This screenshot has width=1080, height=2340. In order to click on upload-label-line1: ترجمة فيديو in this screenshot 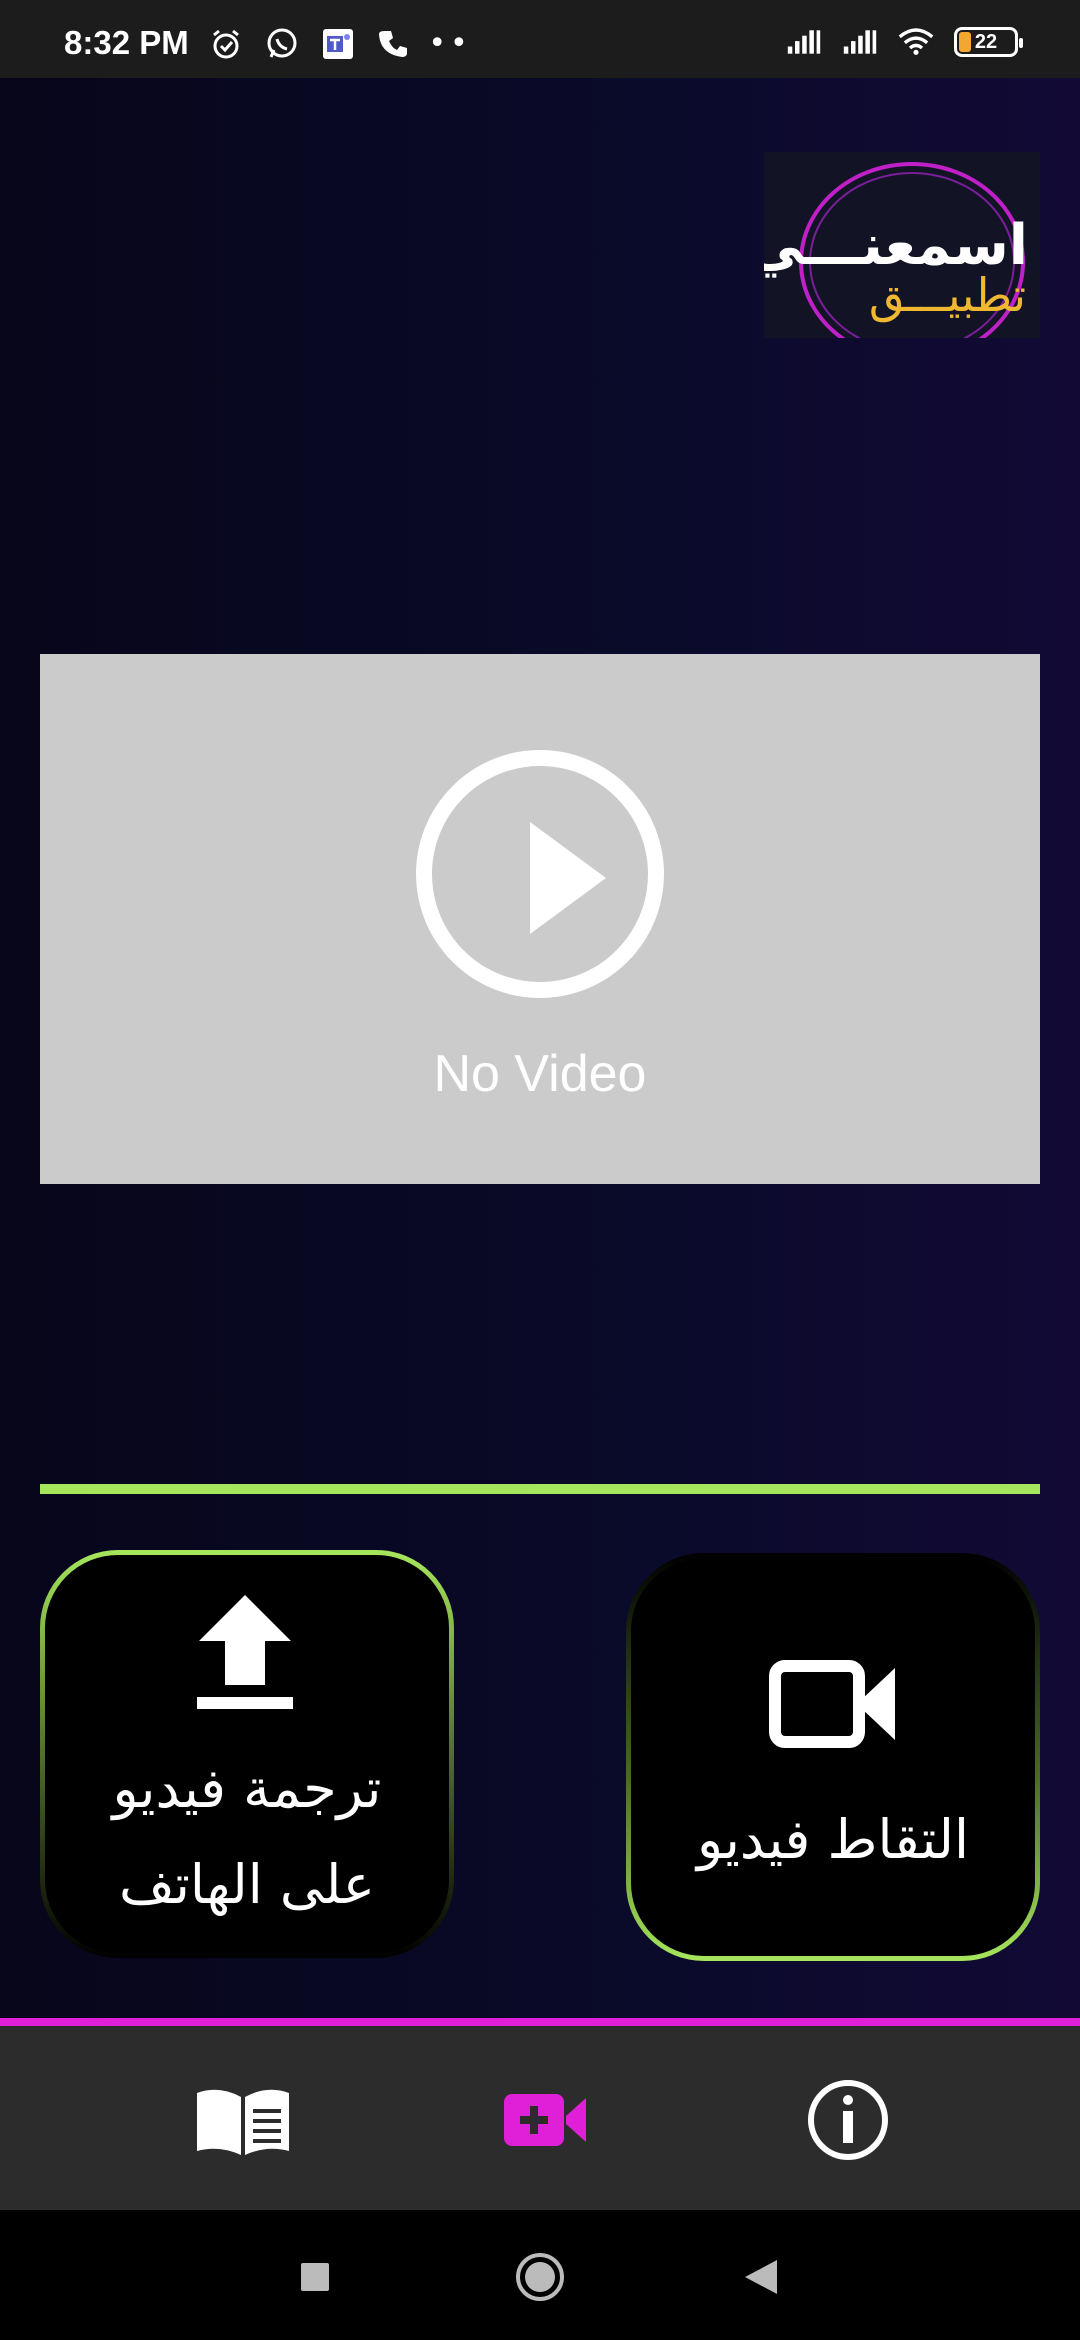, I will do `click(247, 1788)`.